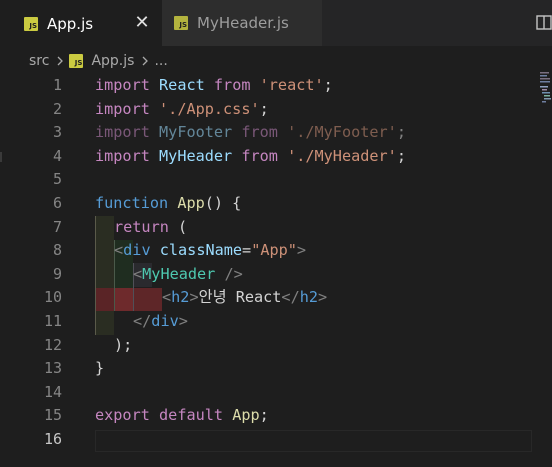 Image resolution: width=552 pixels, height=467 pixels. What do you see at coordinates (240, 297) in the screenshot?
I see `token-text: 안녕 React` at bounding box center [240, 297].